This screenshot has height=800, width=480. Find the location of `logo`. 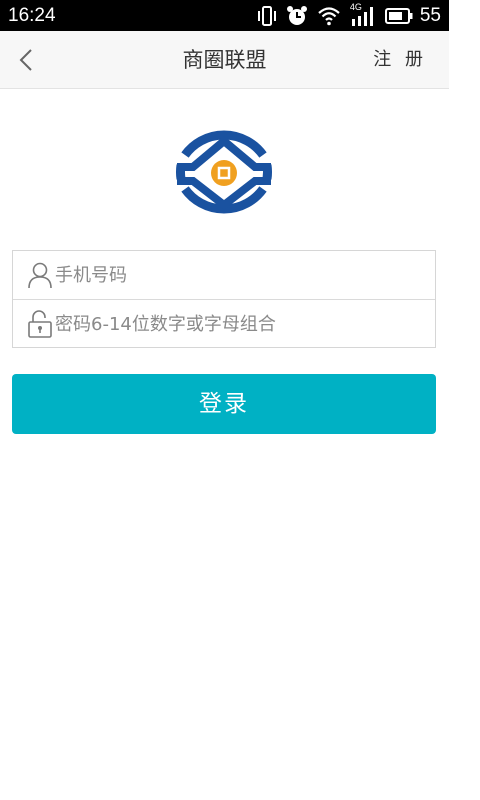

logo is located at coordinates (224, 172).